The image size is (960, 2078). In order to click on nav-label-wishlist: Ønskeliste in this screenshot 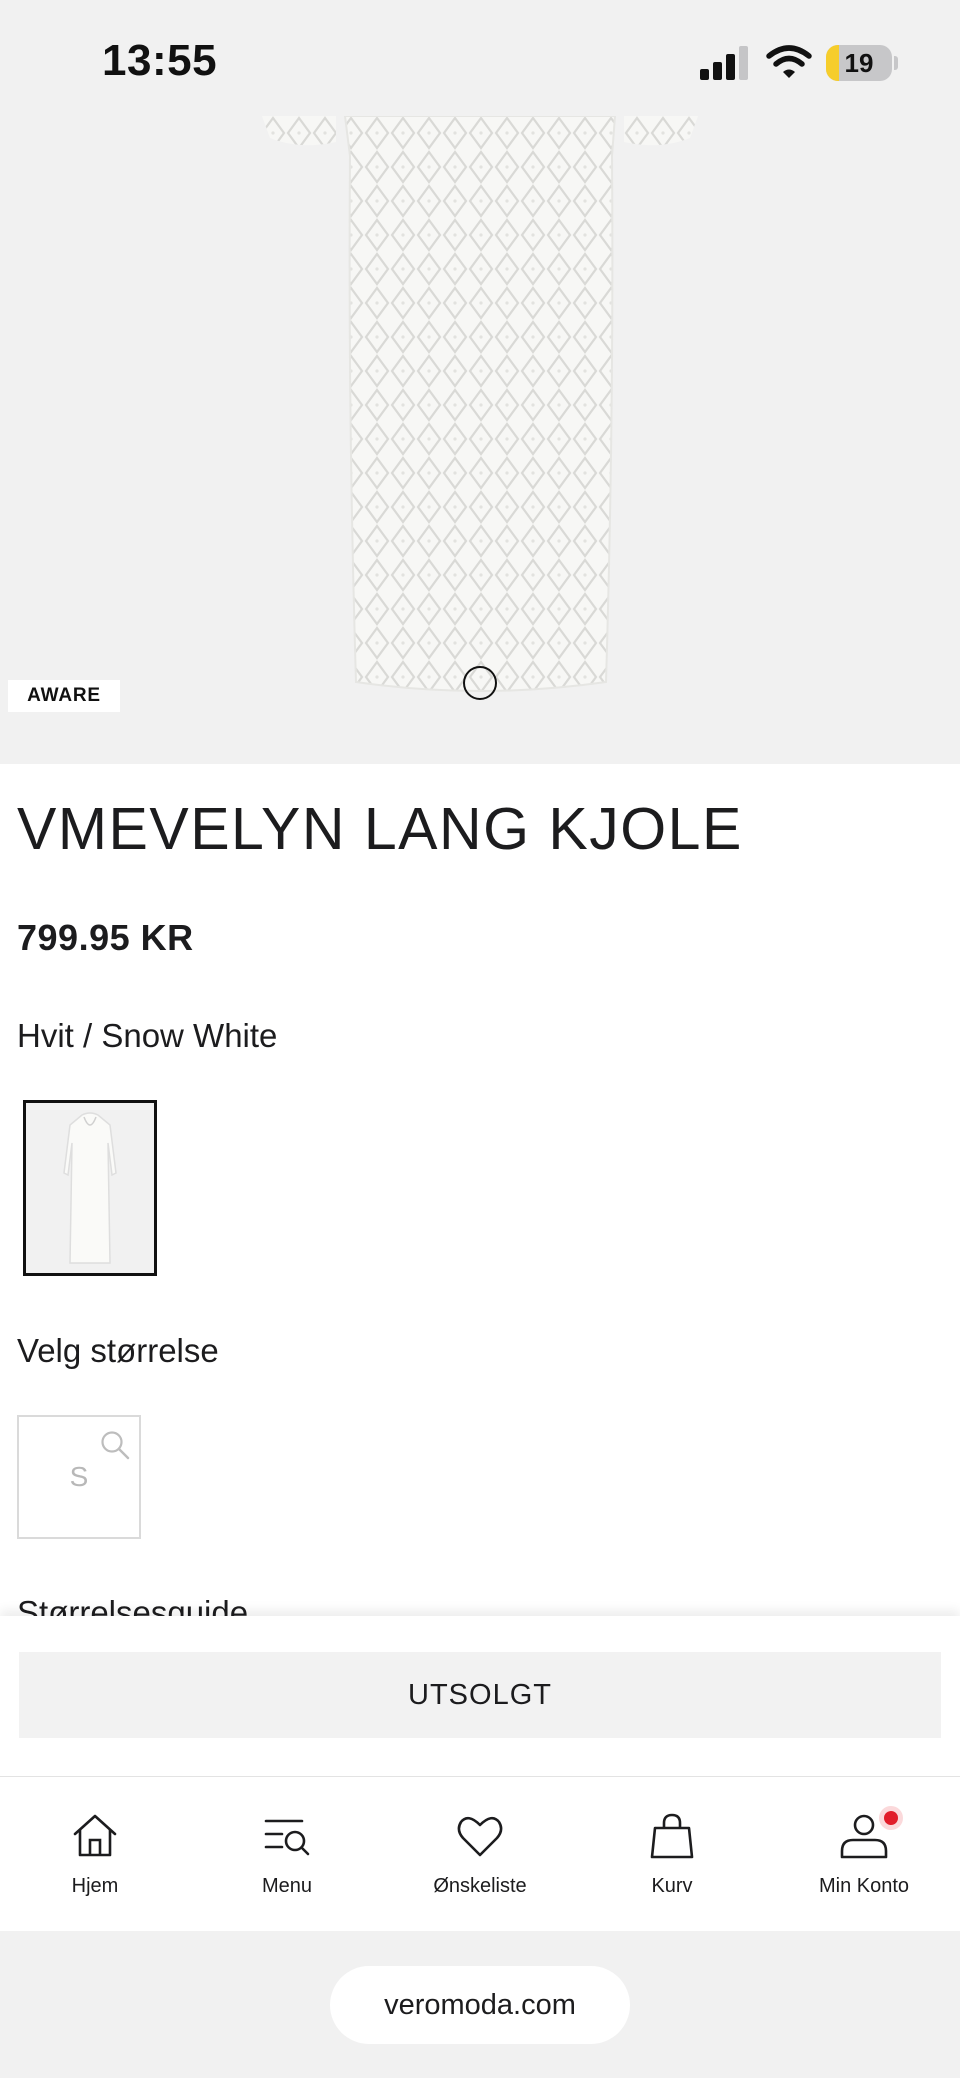, I will do `click(480, 1886)`.